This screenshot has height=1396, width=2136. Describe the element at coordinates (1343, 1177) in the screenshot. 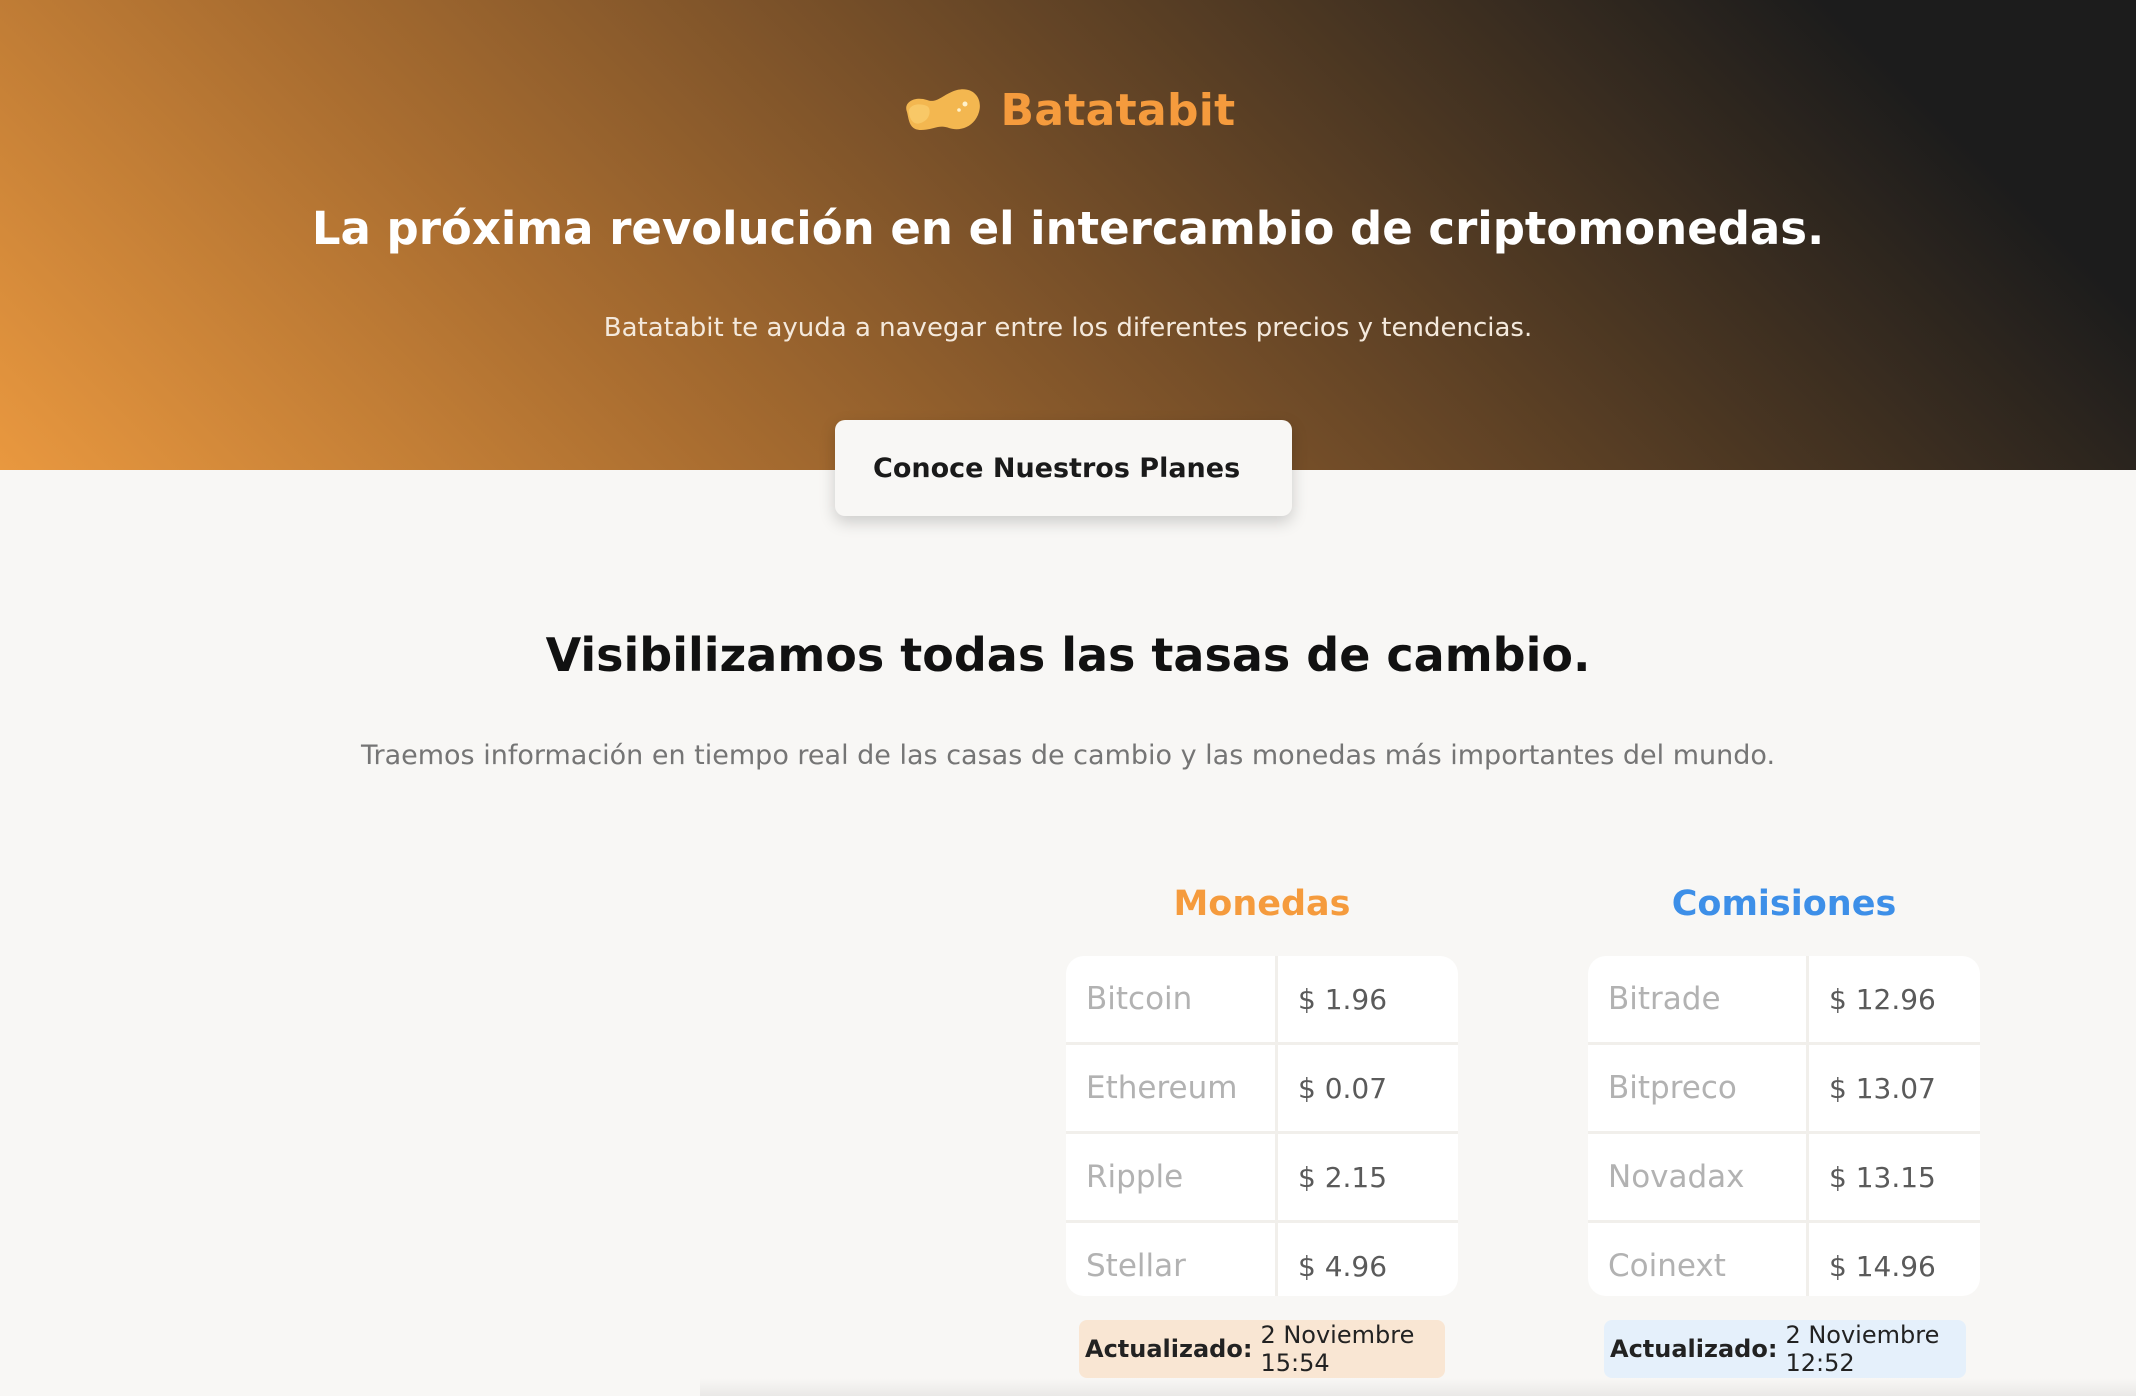

I see `coin-price: $ 2.15` at that location.